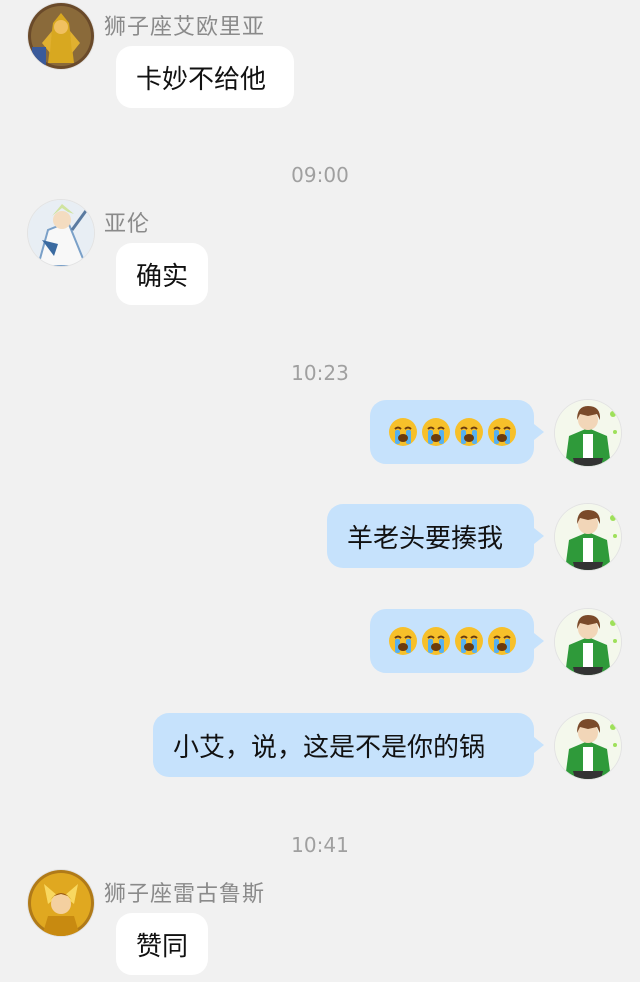 Image resolution: width=640 pixels, height=982 pixels. I want to click on avatar-gold-saint-regulus, so click(61, 903).